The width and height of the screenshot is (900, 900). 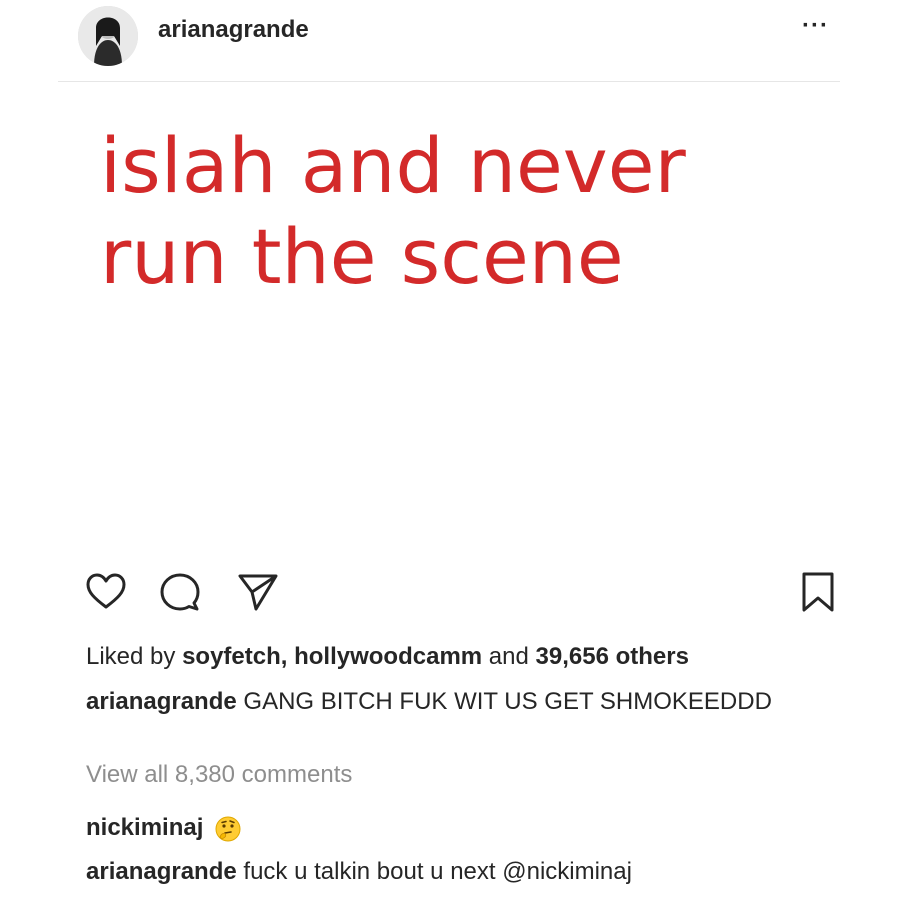 What do you see at coordinates (219, 775) in the screenshot?
I see `view-all-comments-link: View all 8,380 comments` at bounding box center [219, 775].